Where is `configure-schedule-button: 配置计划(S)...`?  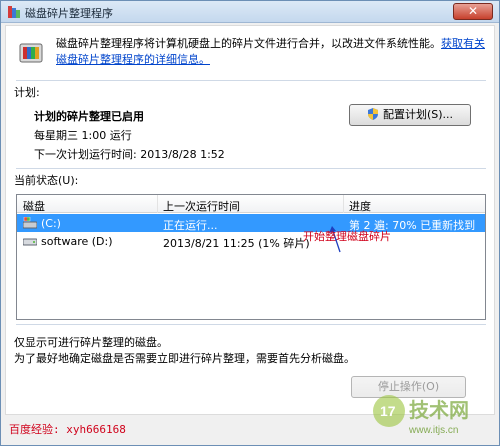
configure-schedule-button: 配置计划(S)... is located at coordinates (410, 115).